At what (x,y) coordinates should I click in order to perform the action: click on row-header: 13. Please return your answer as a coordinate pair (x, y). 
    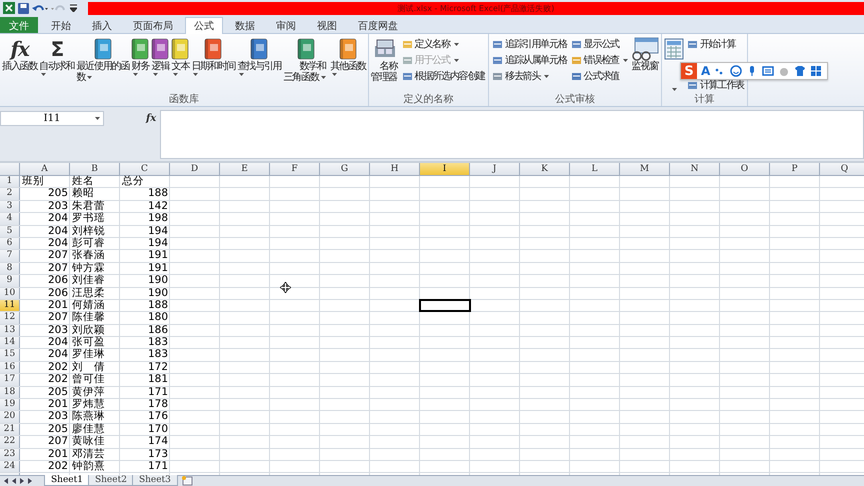
    Looking at the image, I should click on (10, 330).